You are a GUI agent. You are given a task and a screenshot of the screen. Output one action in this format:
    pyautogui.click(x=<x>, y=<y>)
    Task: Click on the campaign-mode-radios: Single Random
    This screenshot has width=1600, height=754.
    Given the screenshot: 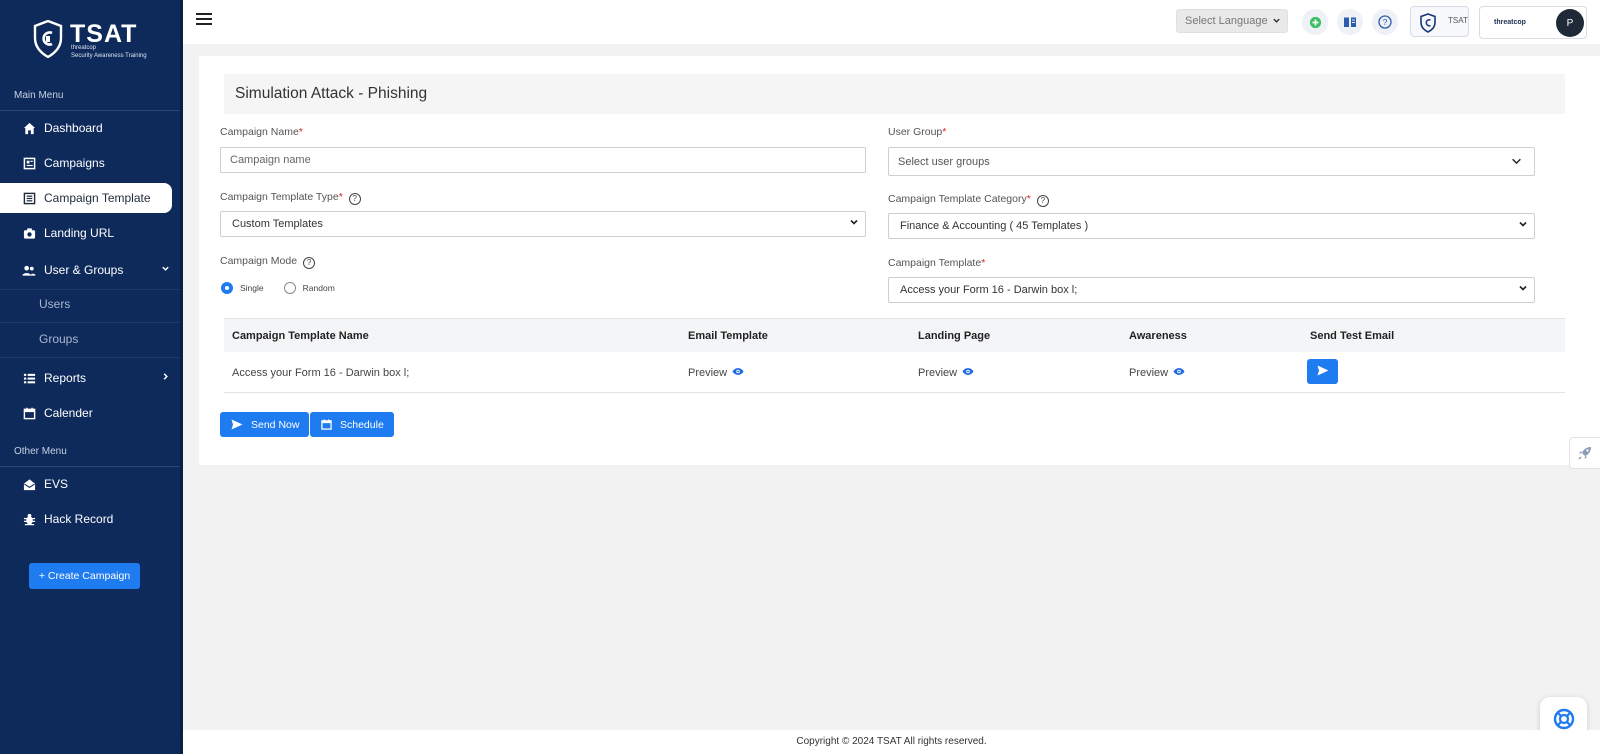 What is the action you would take?
    pyautogui.click(x=278, y=288)
    